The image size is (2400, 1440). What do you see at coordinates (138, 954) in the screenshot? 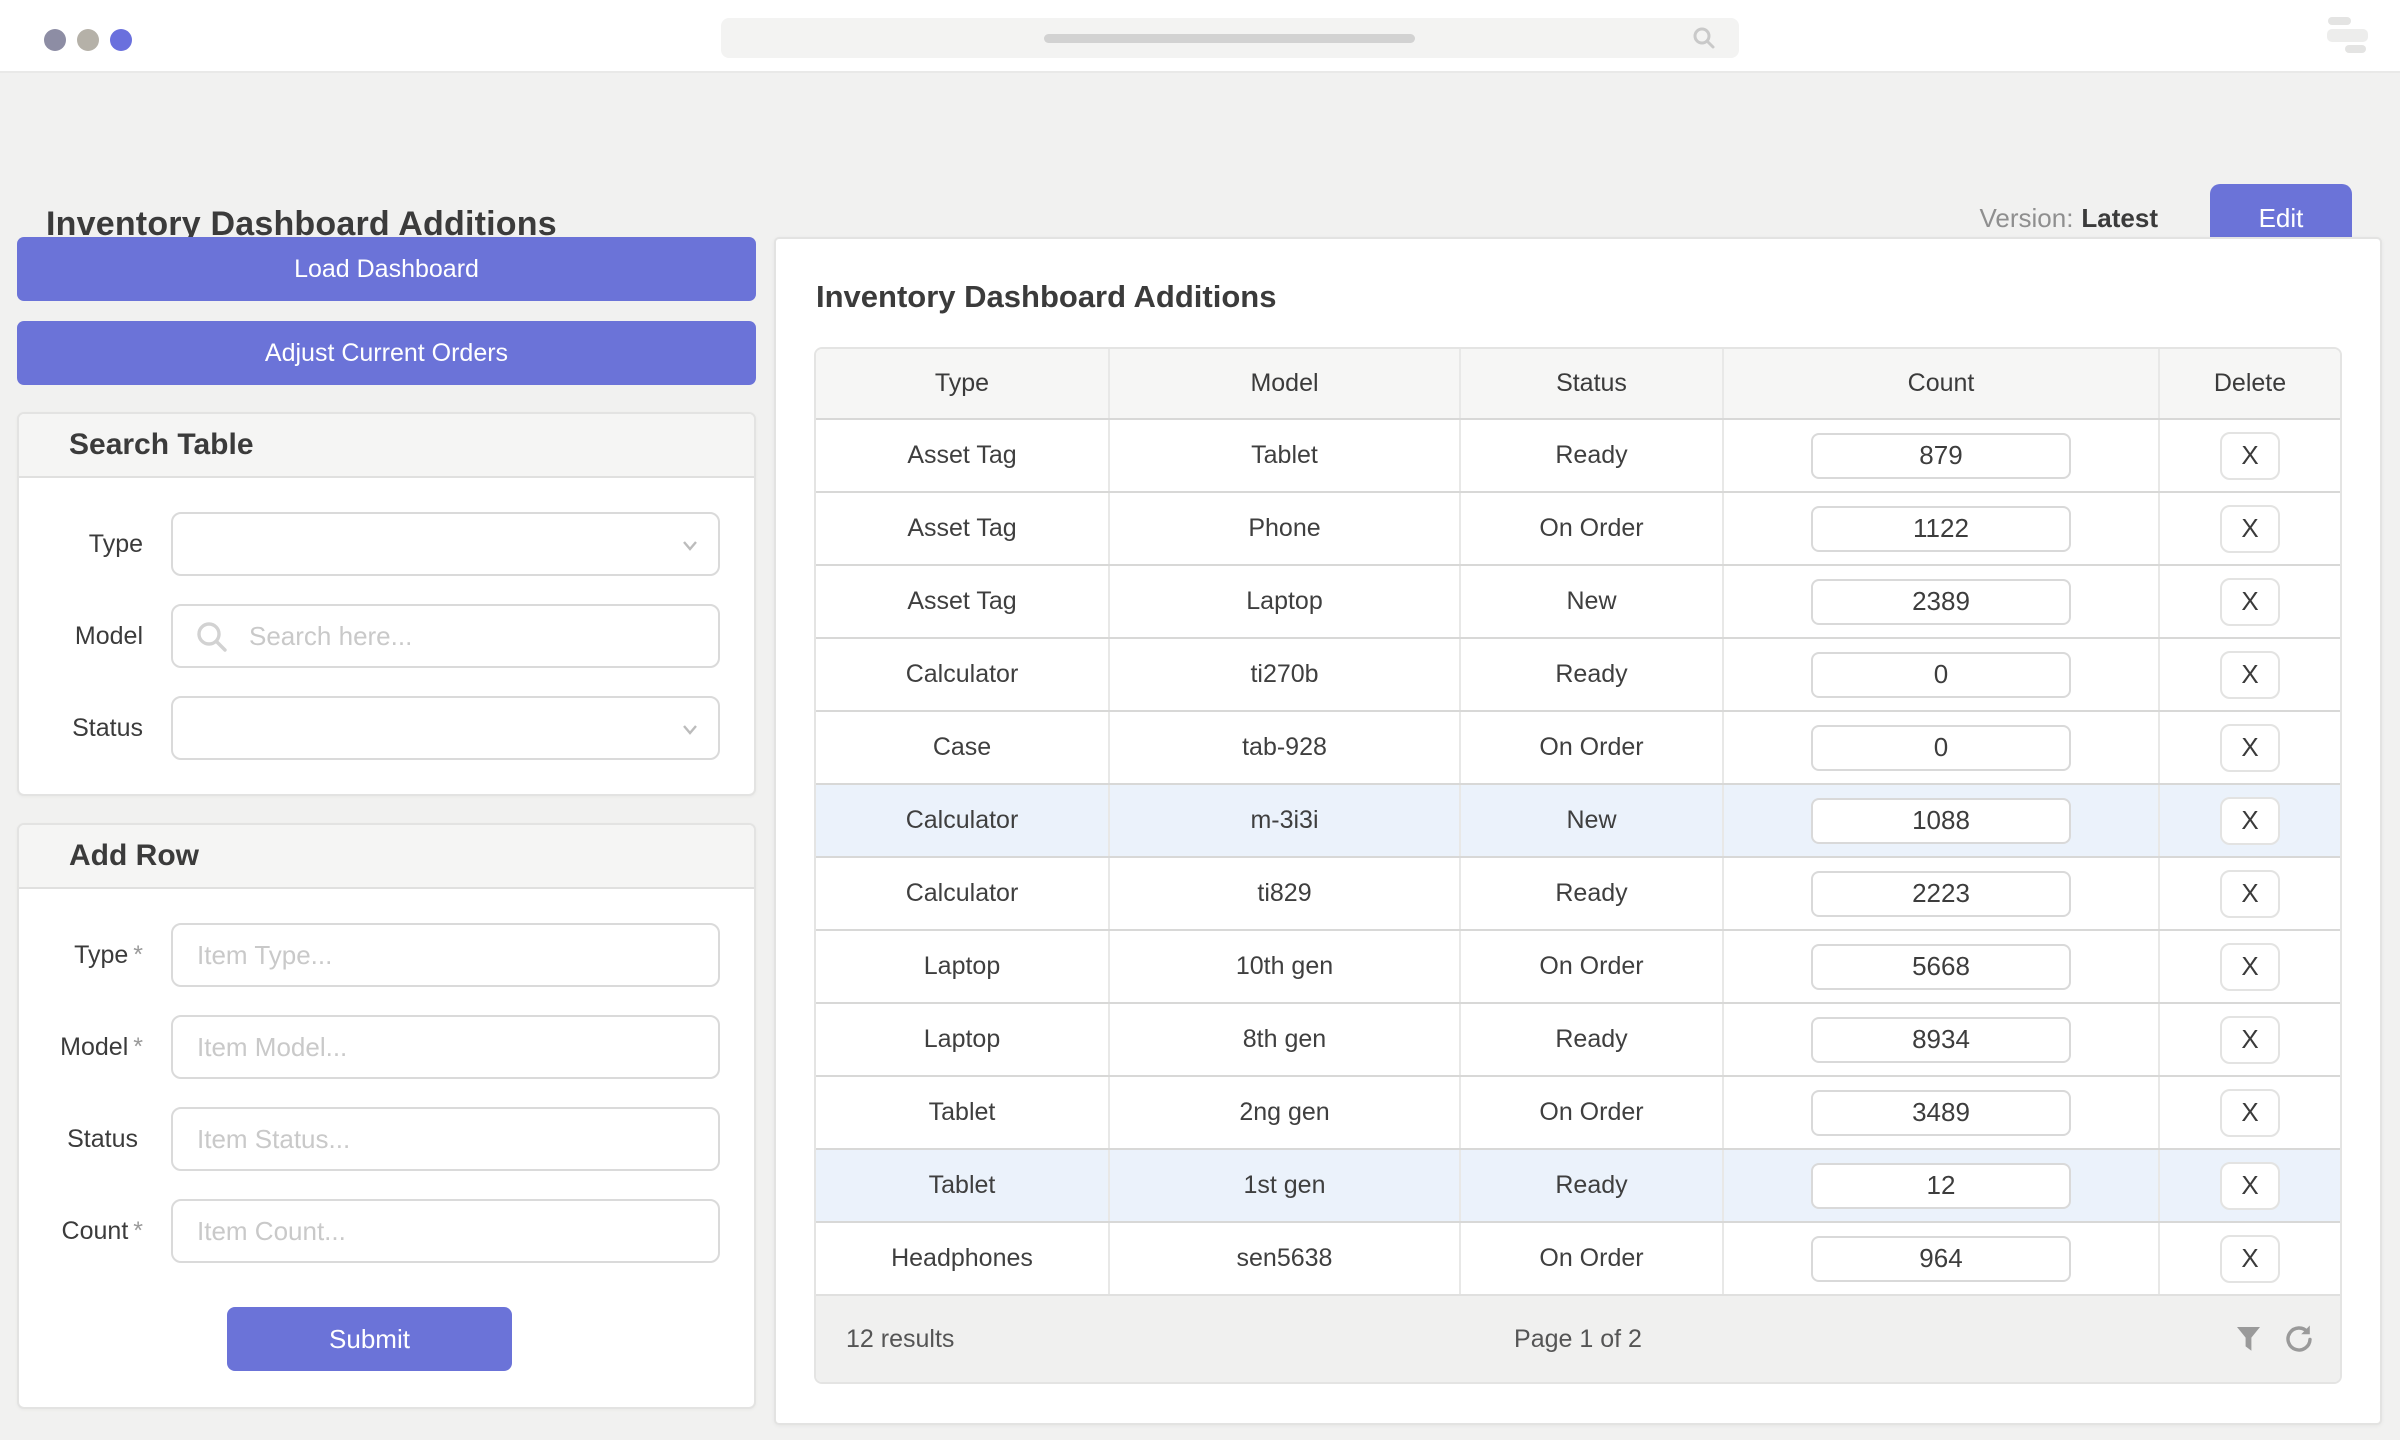
I see `required-marker: *` at bounding box center [138, 954].